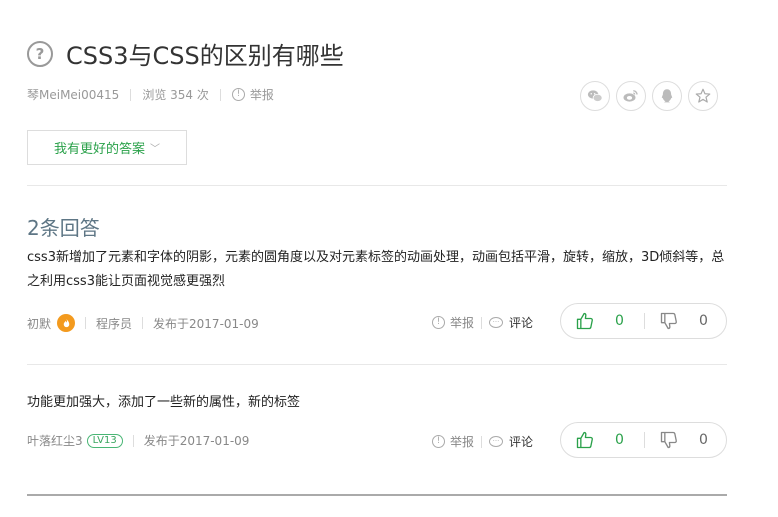  Describe the element at coordinates (40, 53) in the screenshot. I see `question-circle-icon: ?` at that location.